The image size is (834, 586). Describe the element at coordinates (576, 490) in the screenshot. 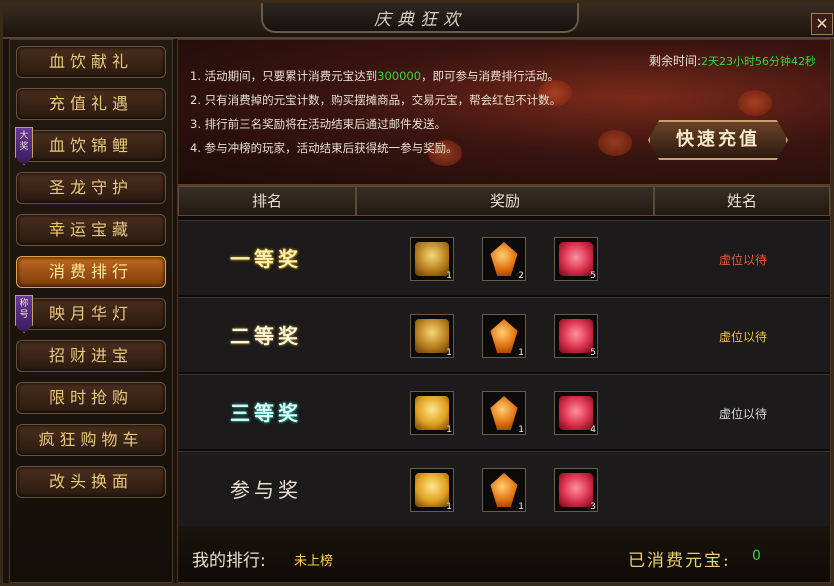

I see `reward-slot: 3` at that location.